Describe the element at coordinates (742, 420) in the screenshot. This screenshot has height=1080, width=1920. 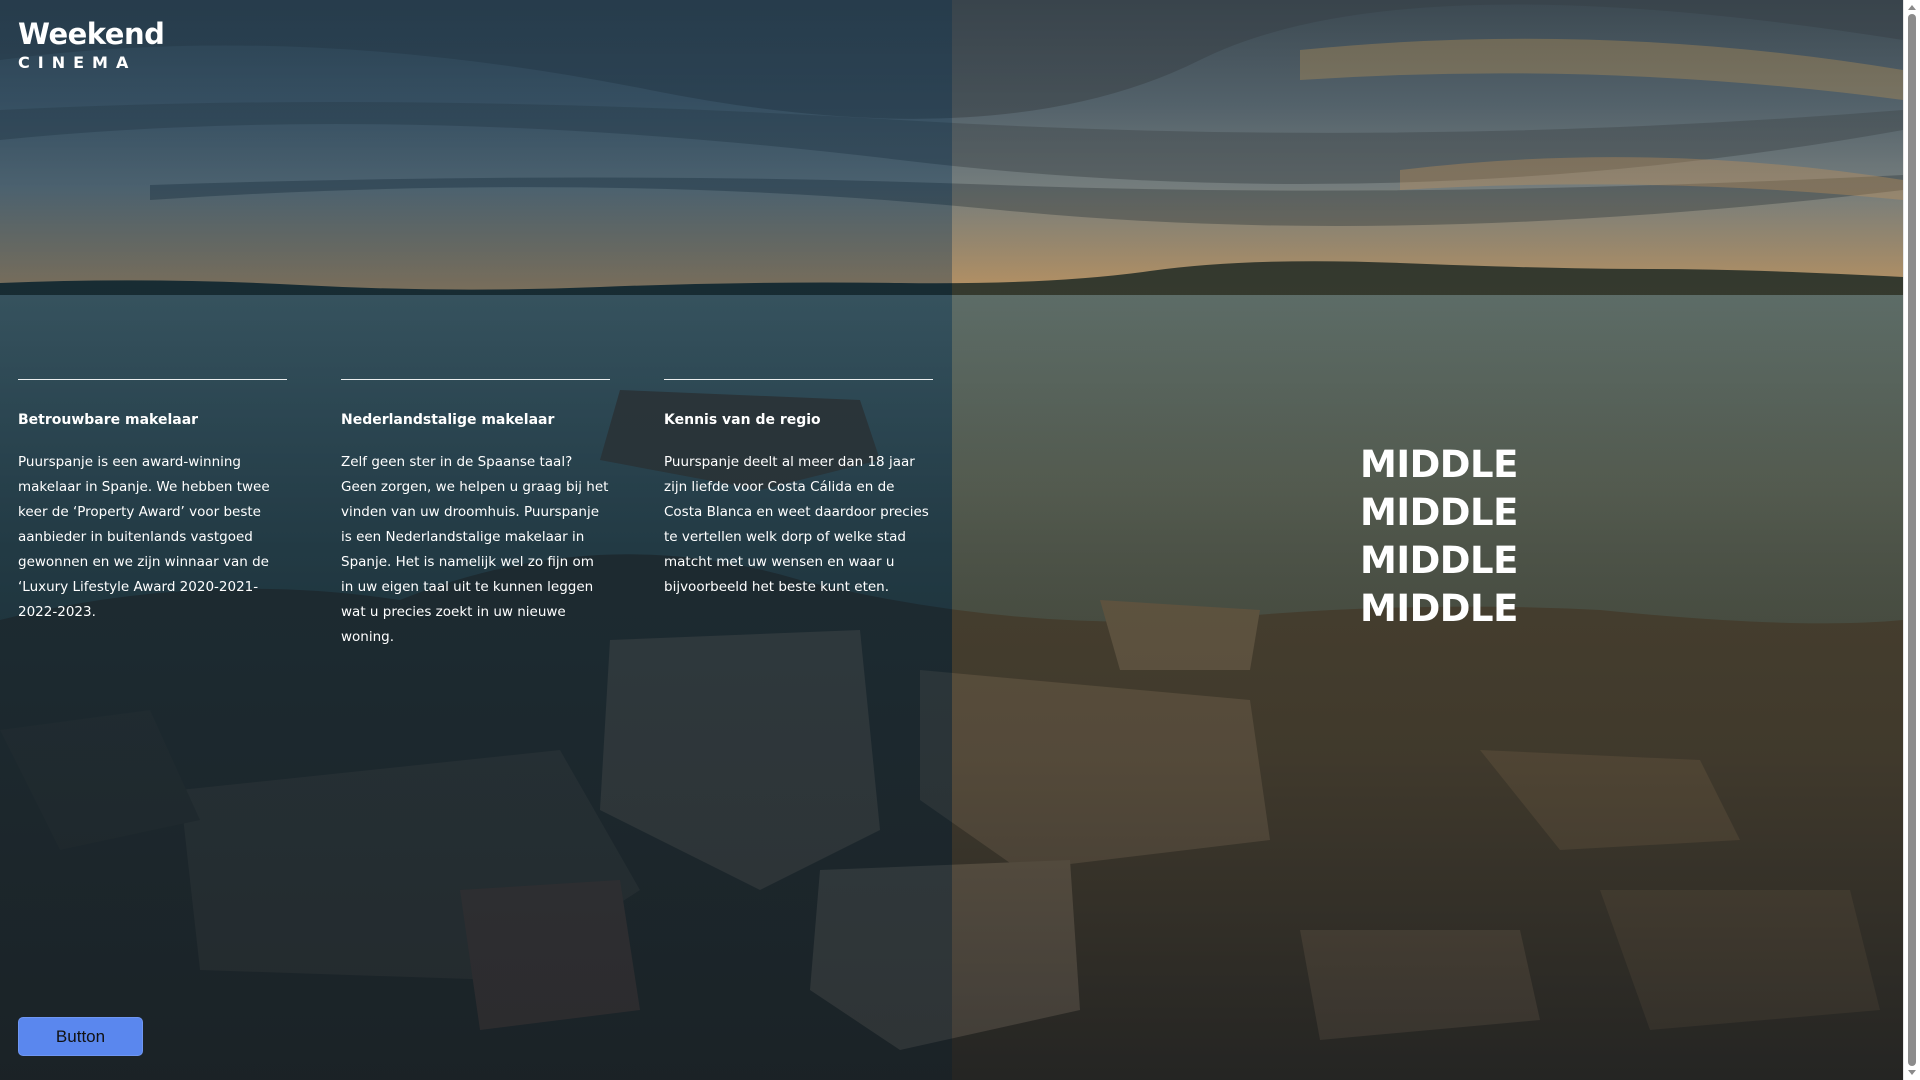
I see `feature-heading: Kennis van de regio` at that location.